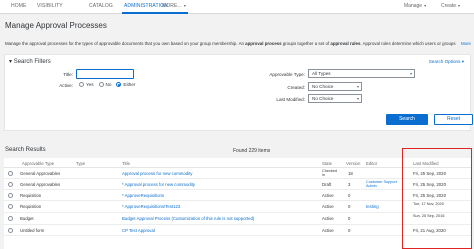 The image size is (474, 249). I want to click on last-modified-select: No Choice ▾, so click(335, 98).